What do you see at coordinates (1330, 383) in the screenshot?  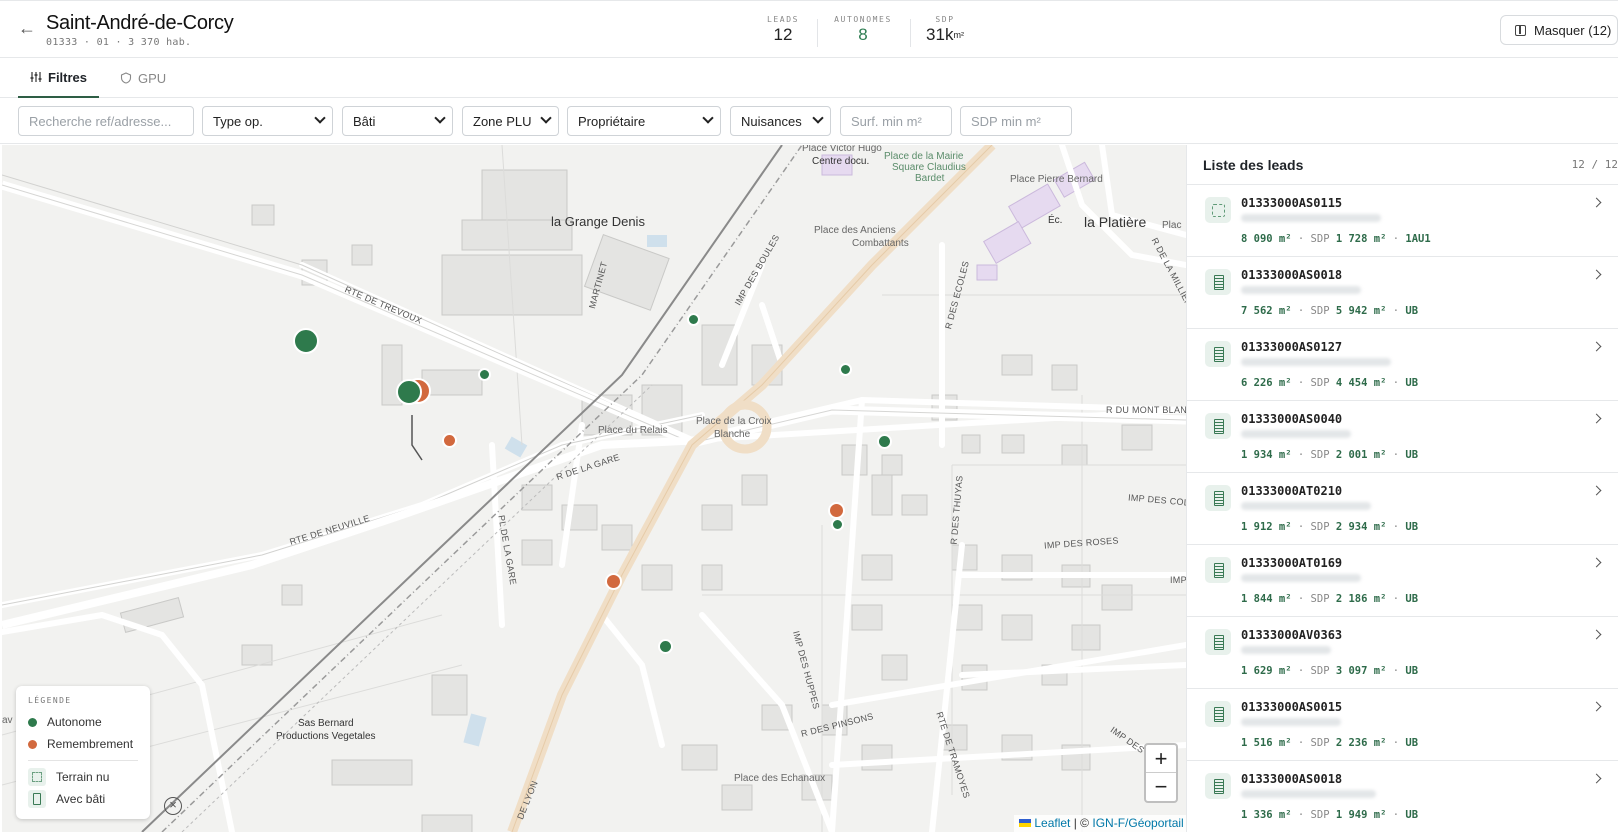 I see `lead-meta: 6 226 m² · SDP 4 454 m² · UB` at bounding box center [1330, 383].